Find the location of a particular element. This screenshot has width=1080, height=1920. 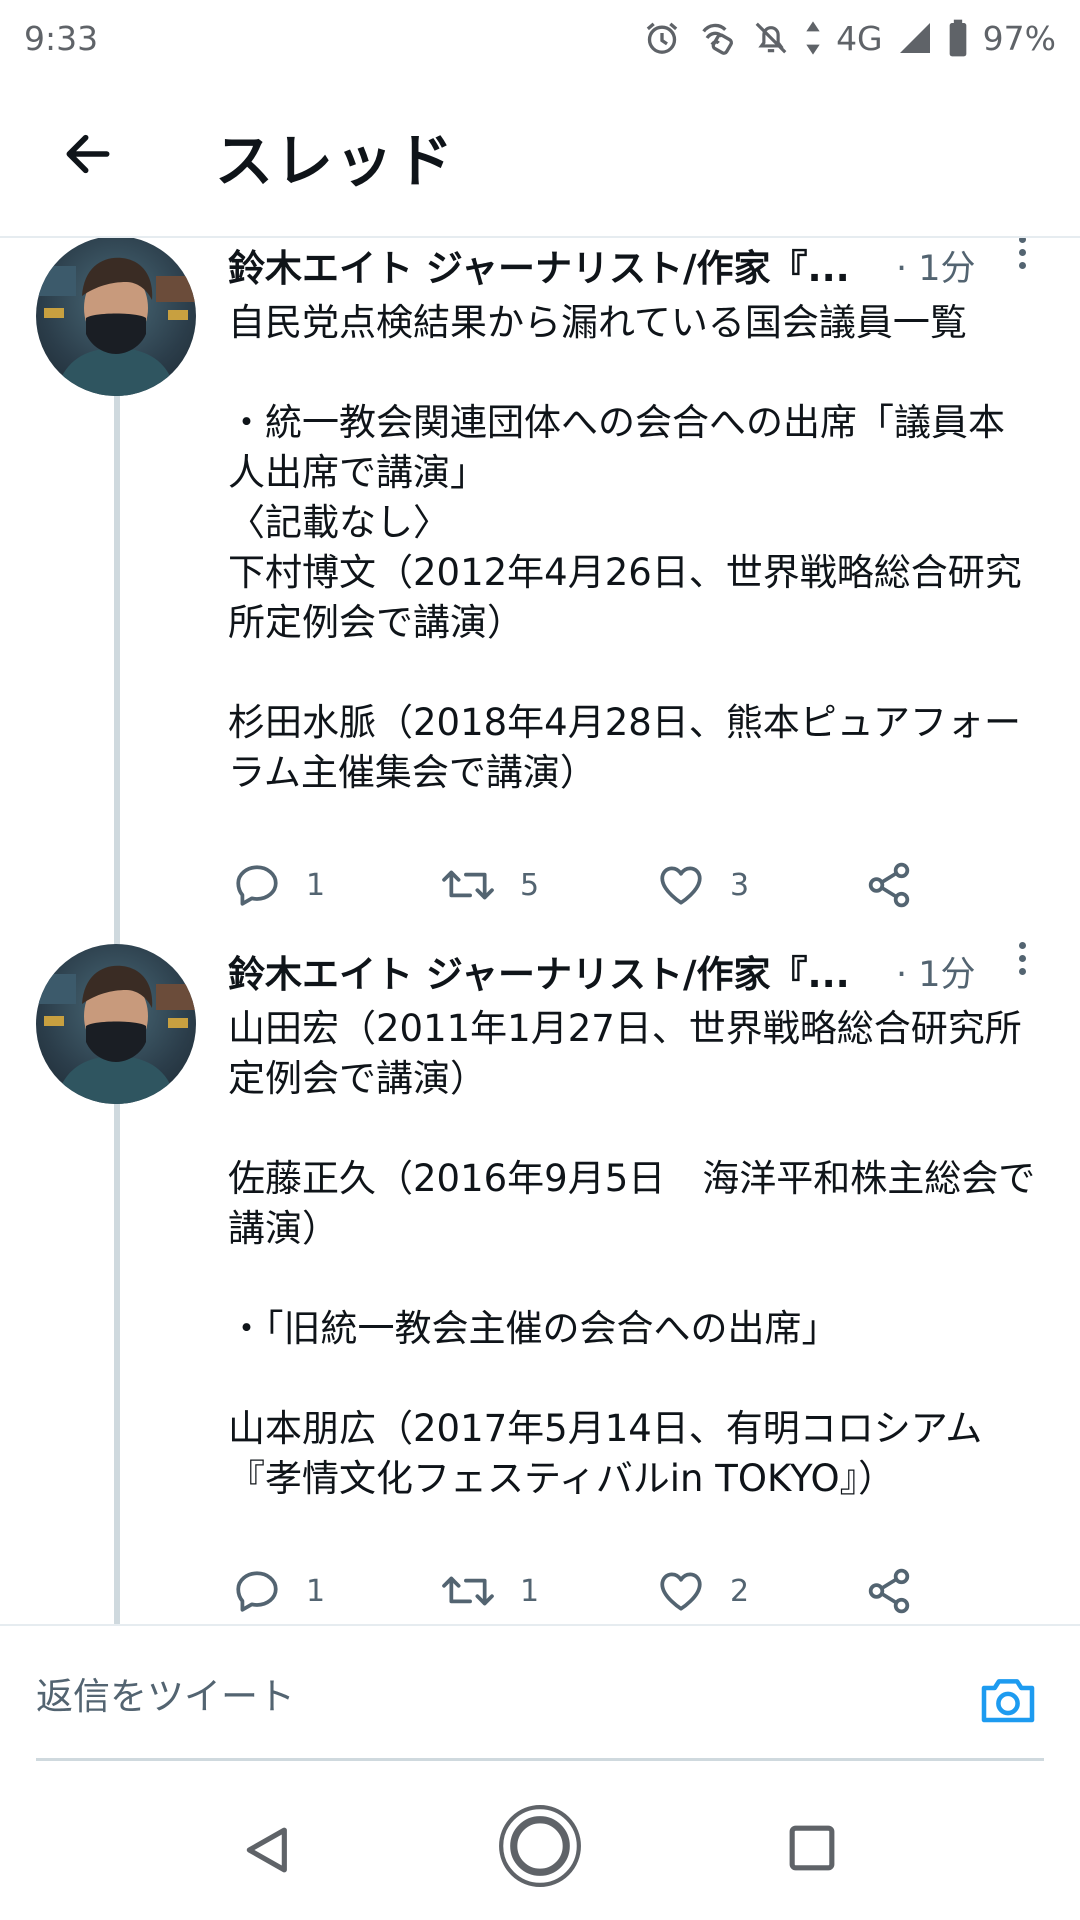

alarm-icon is located at coordinates (662, 38).